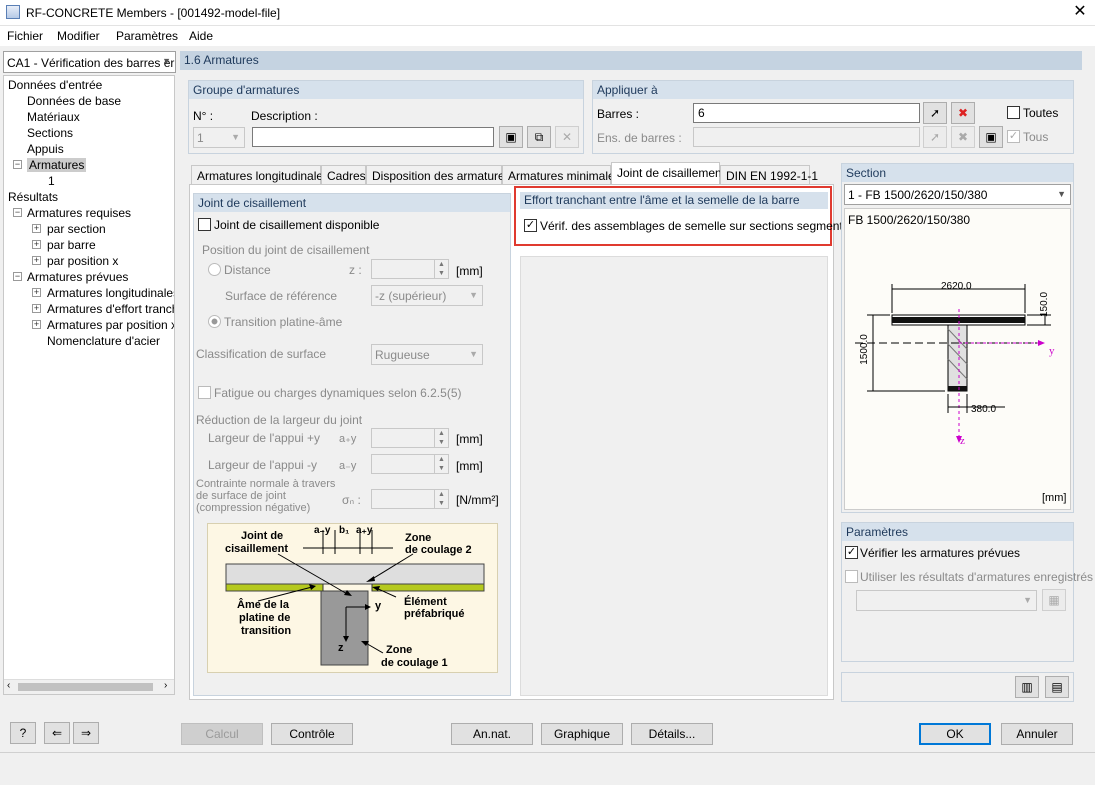 The width and height of the screenshot is (1095, 785). I want to click on width-reduction-label: Réduction de la largeur du joint, so click(279, 420).